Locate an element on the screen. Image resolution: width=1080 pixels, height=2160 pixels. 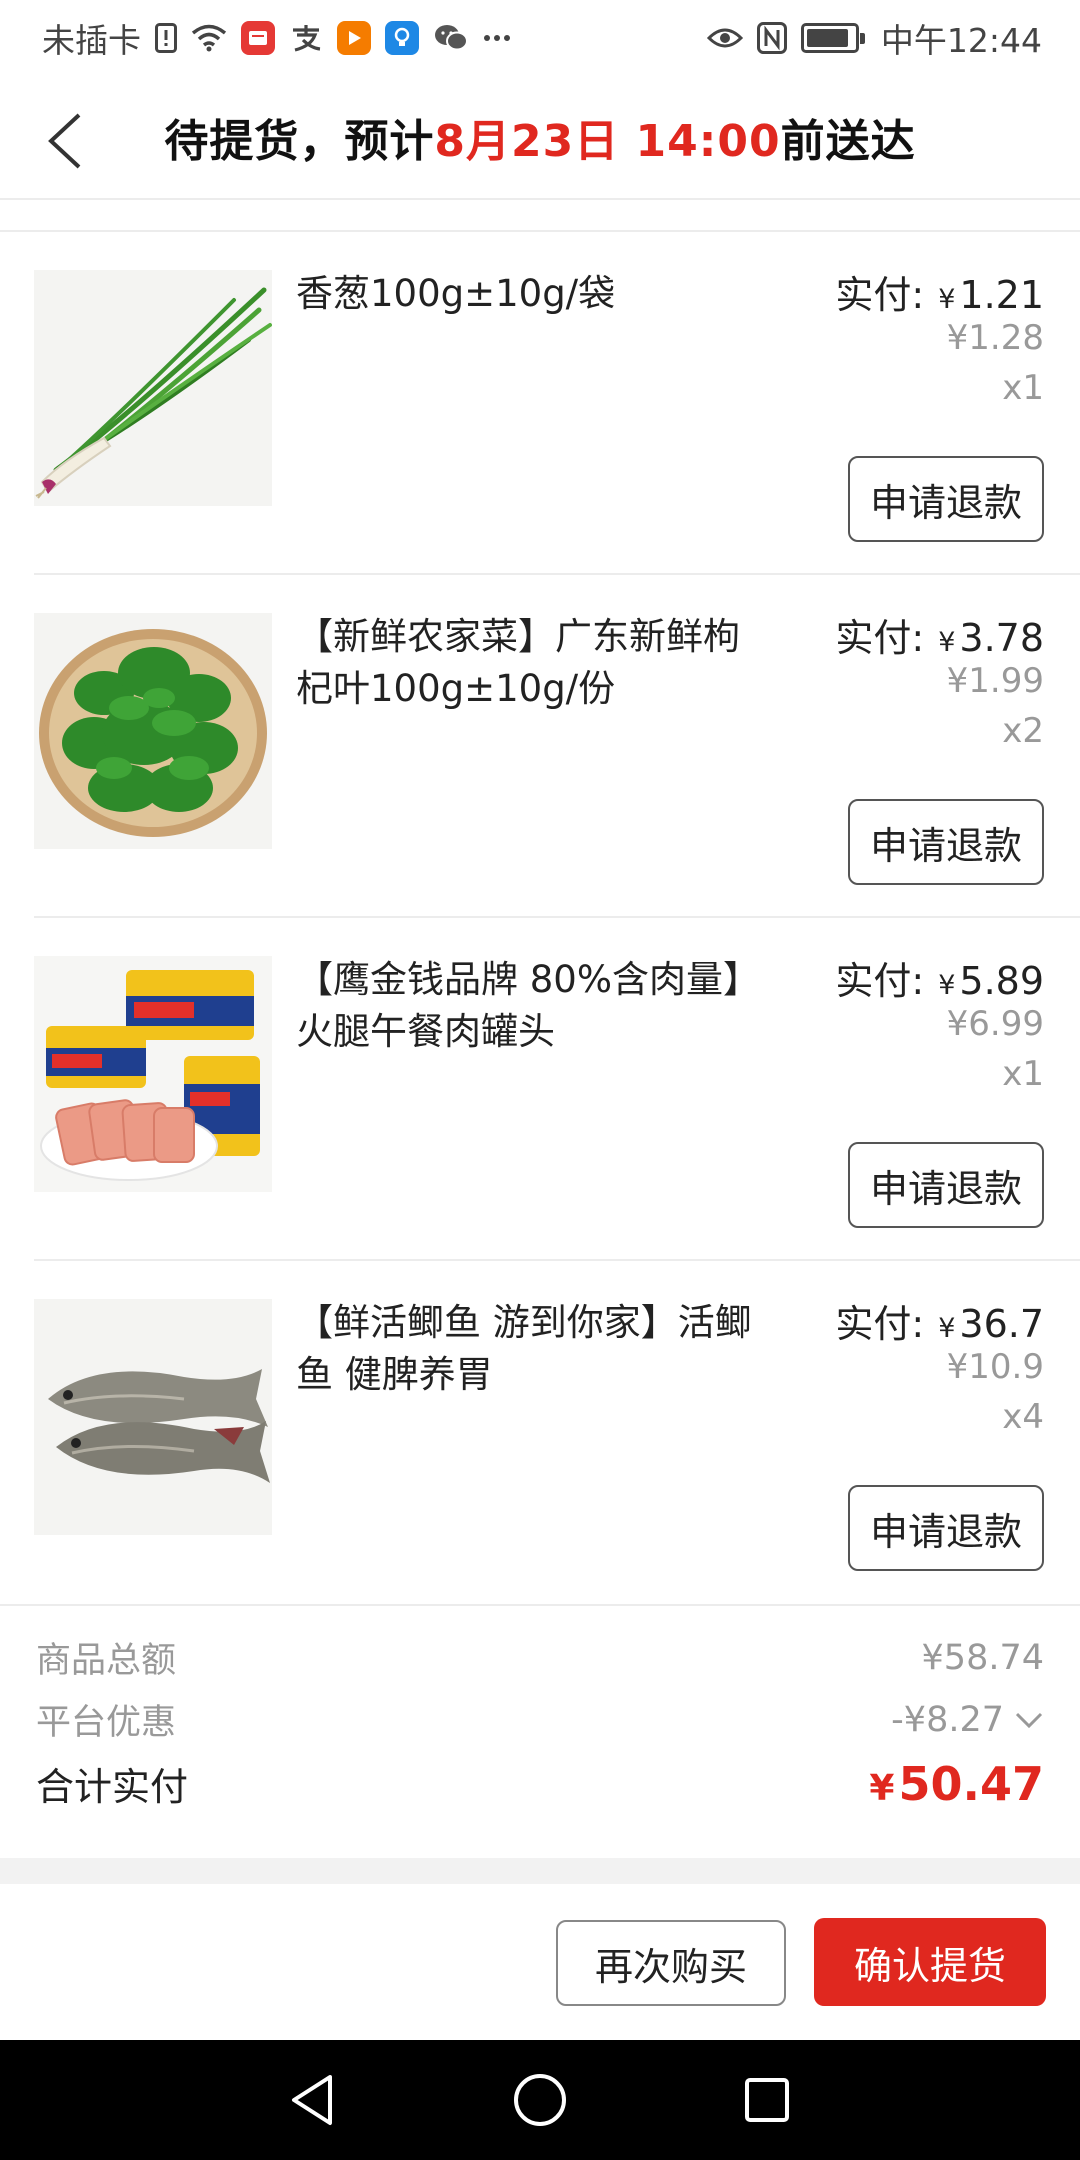
clock-text: 中午12:44 is located at coordinates (961, 40).